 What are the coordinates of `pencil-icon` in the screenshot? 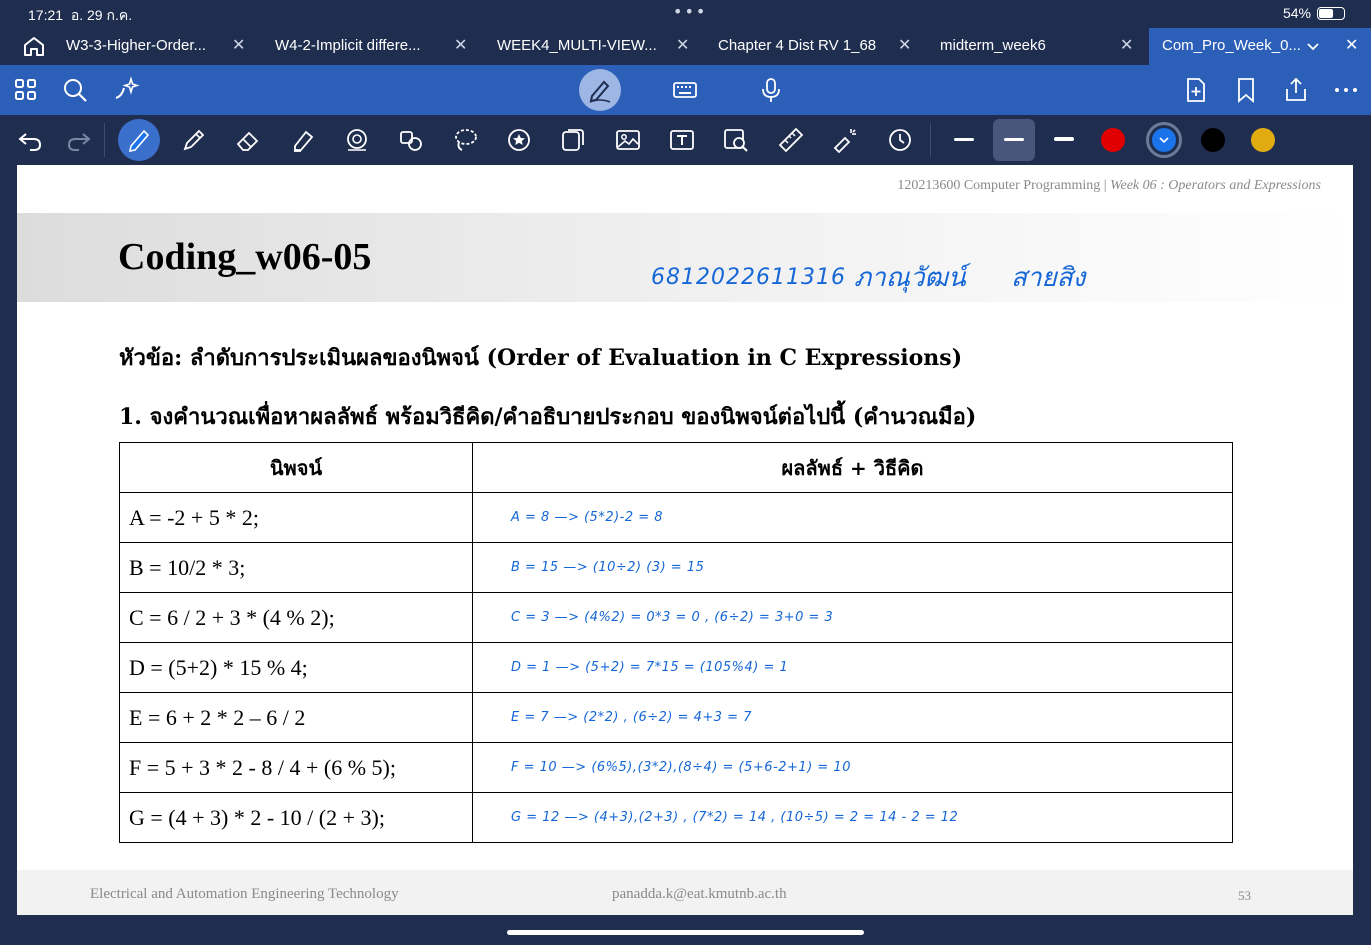 It's located at (194, 140).